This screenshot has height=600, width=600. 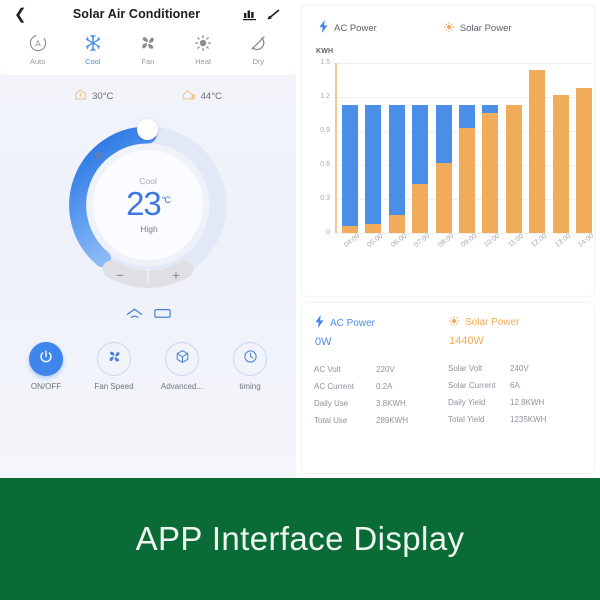 What do you see at coordinates (375, 240) in the screenshot?
I see `x-axis-tick: 05:00` at bounding box center [375, 240].